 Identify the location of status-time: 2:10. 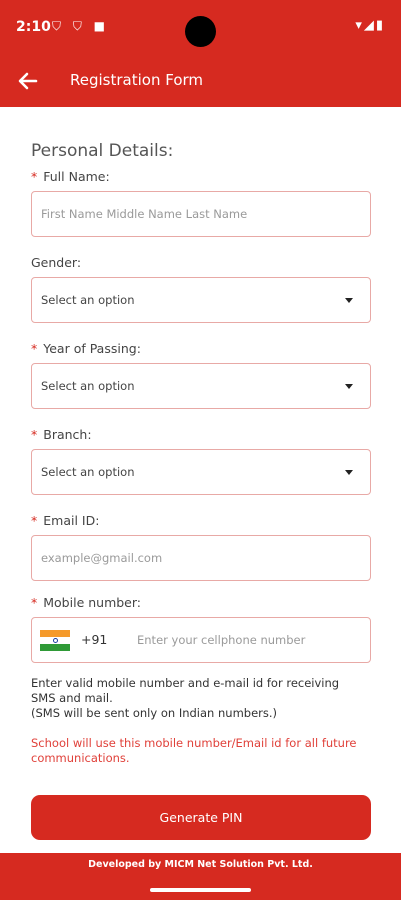
(33, 27).